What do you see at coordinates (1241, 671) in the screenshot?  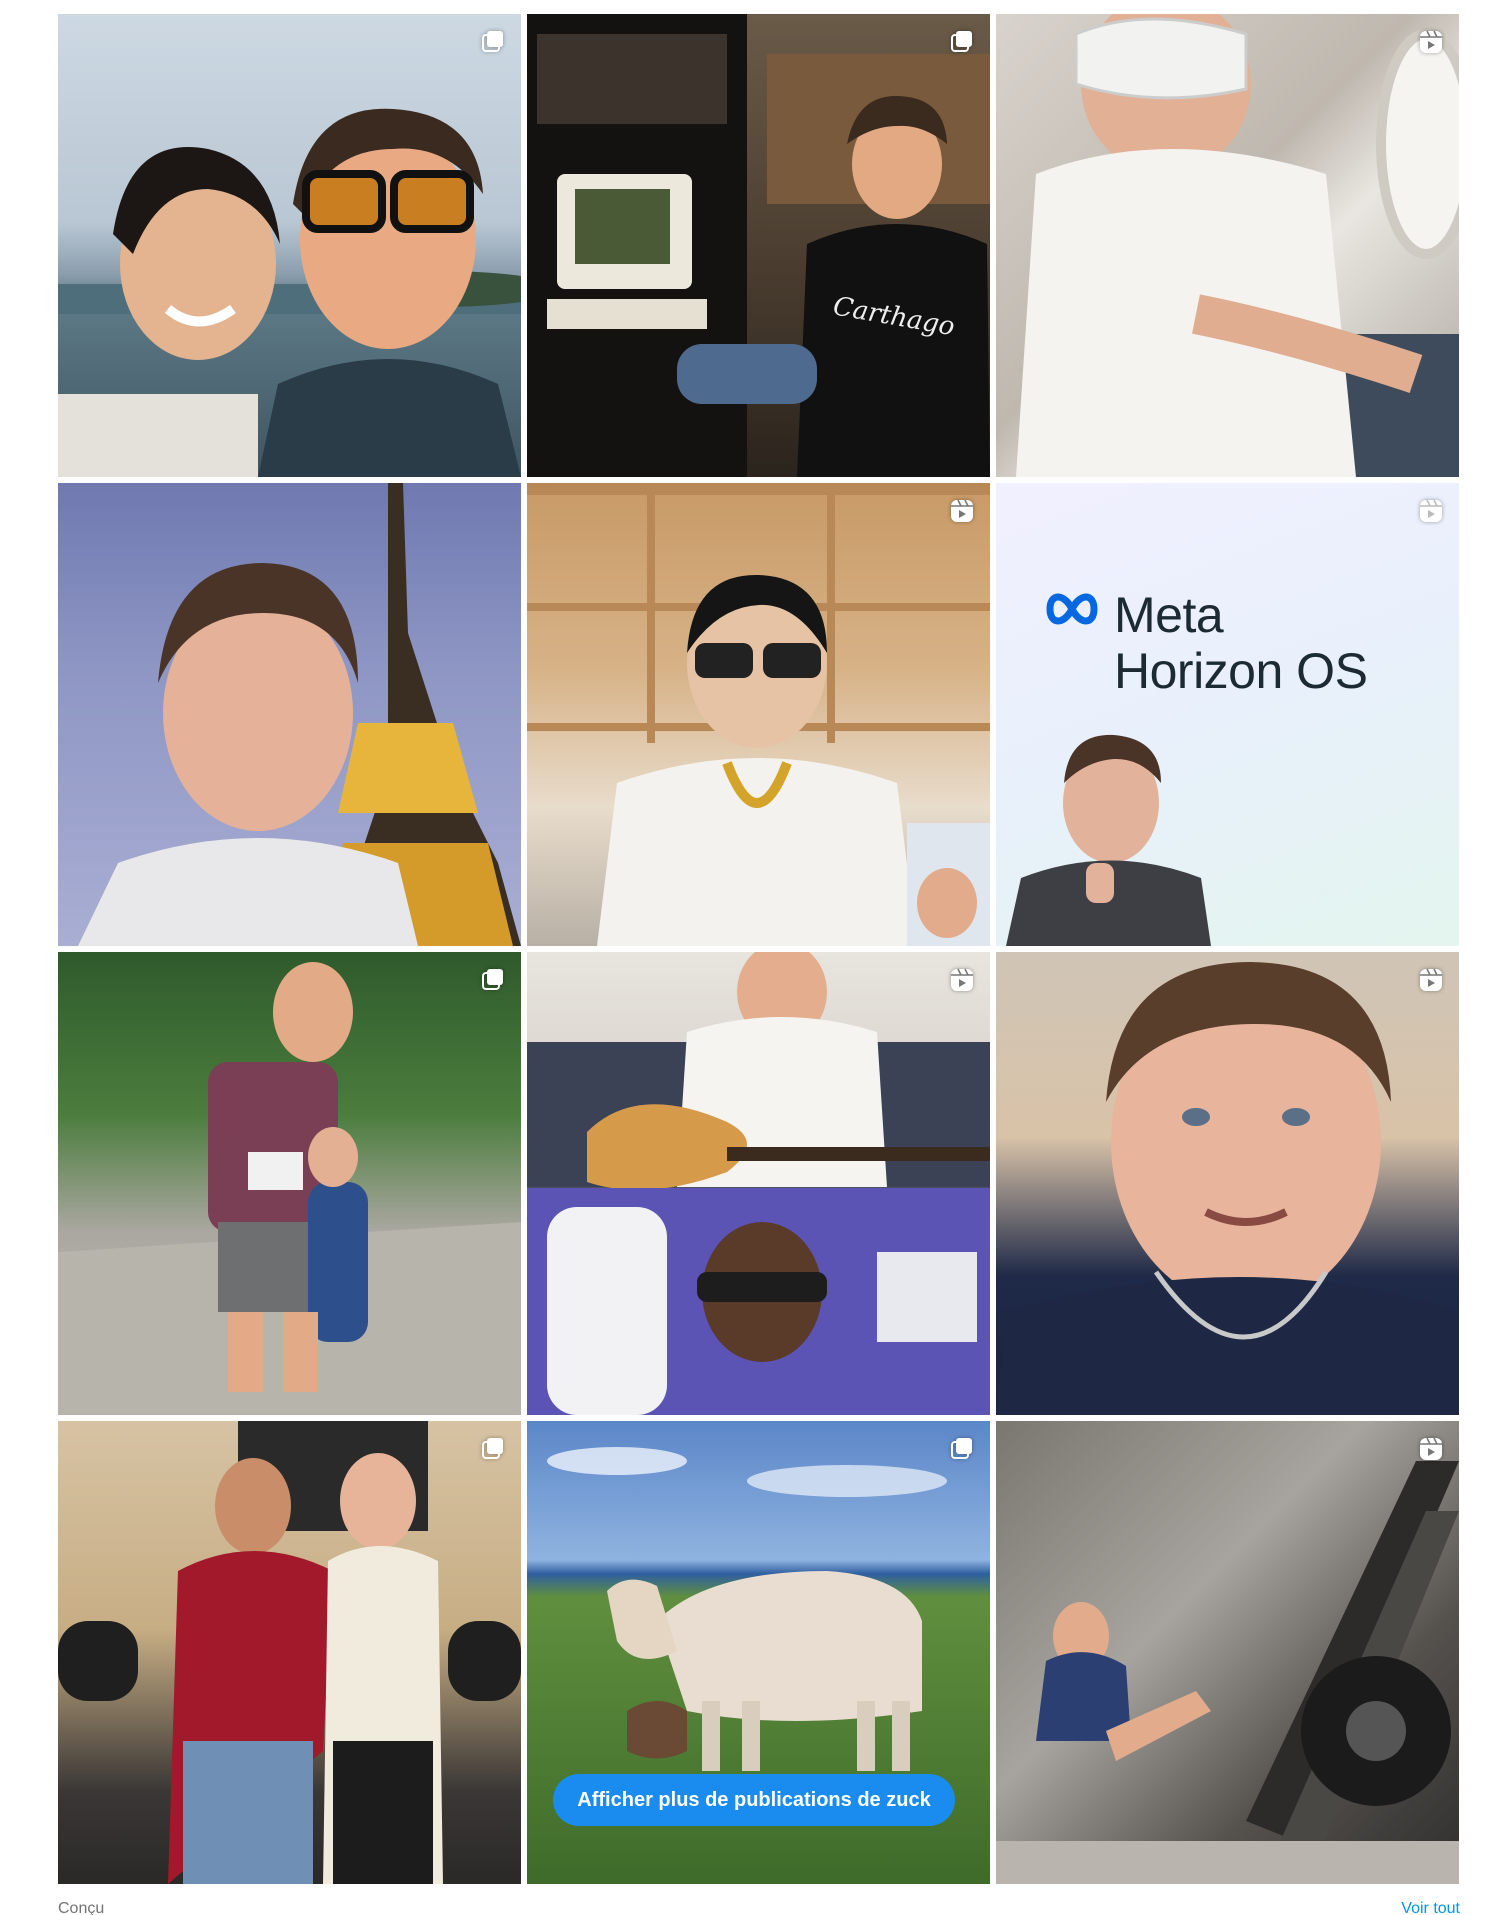 I see `meta-title-line2: Horizon OS` at bounding box center [1241, 671].